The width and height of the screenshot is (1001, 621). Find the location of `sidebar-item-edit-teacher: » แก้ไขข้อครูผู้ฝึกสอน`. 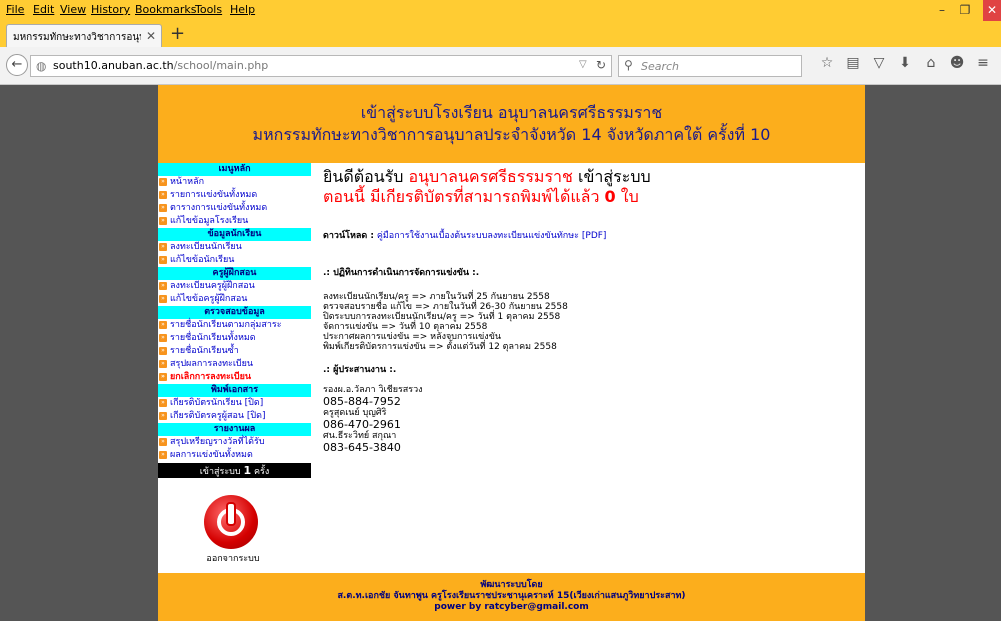

sidebar-item-edit-teacher: » แก้ไขข้อครูผู้ฝึกสอน is located at coordinates (234, 299).